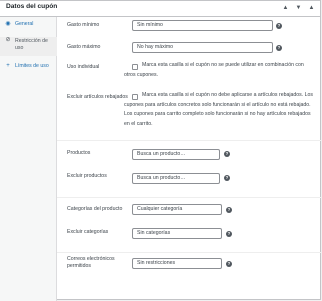  What do you see at coordinates (88, 232) in the screenshot?
I see `exclude-categories-label: Excluir categorías` at bounding box center [88, 232].